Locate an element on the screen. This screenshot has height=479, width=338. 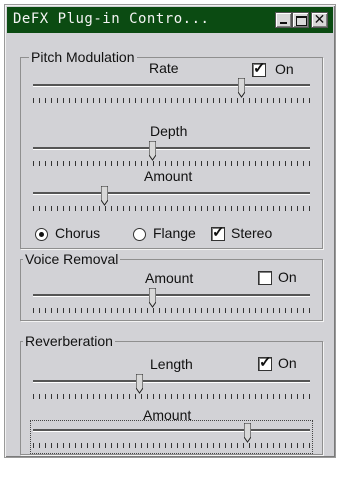
flange-radio is located at coordinates (139, 234).